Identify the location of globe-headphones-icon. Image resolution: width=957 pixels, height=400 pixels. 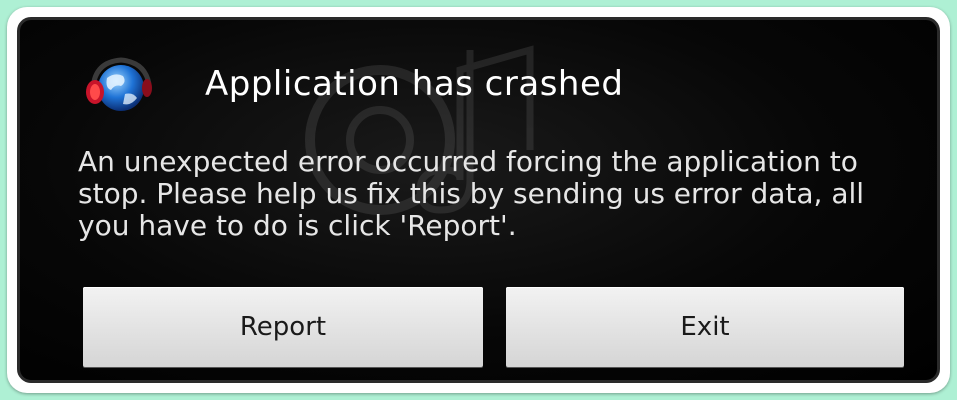
(119, 84).